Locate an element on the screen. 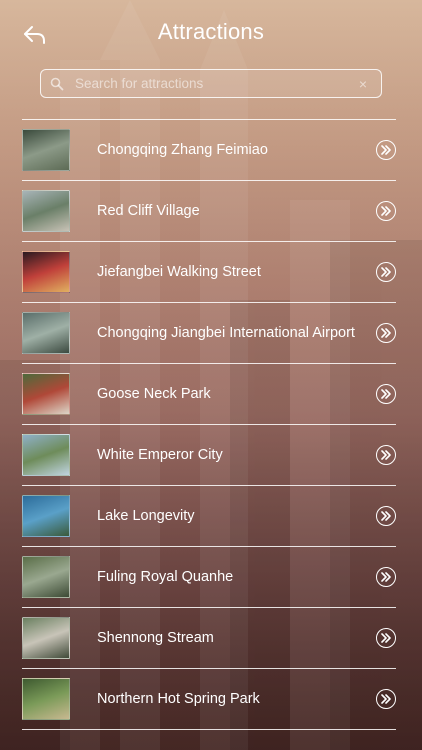 This screenshot has width=422, height=750. header: Attractions is located at coordinates (211, 33).